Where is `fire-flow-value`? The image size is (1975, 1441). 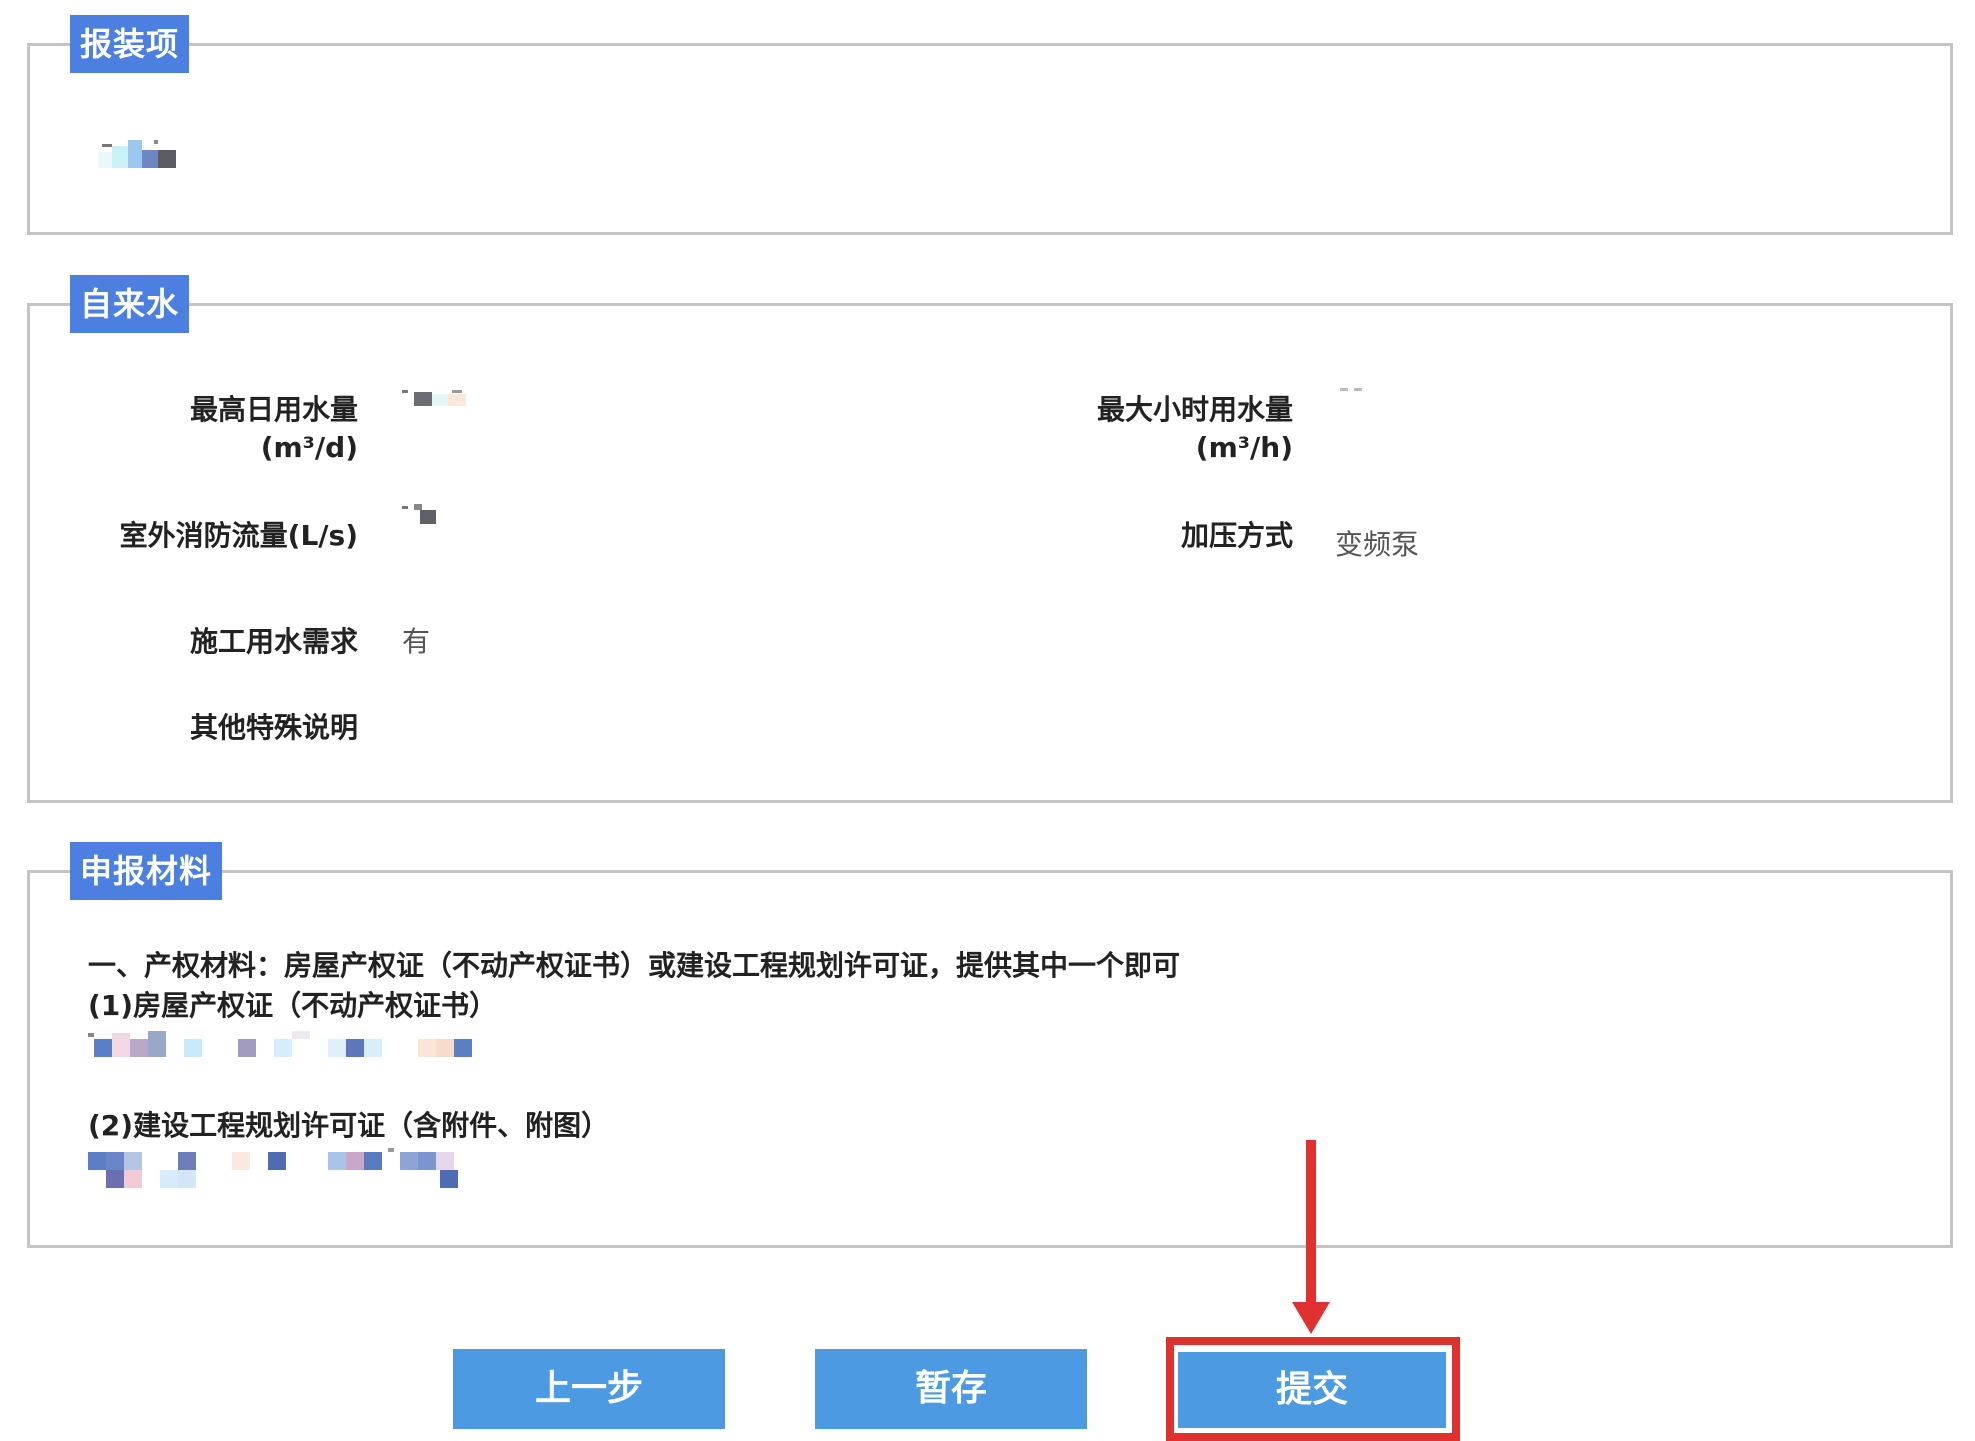 fire-flow-value is located at coordinates (422, 514).